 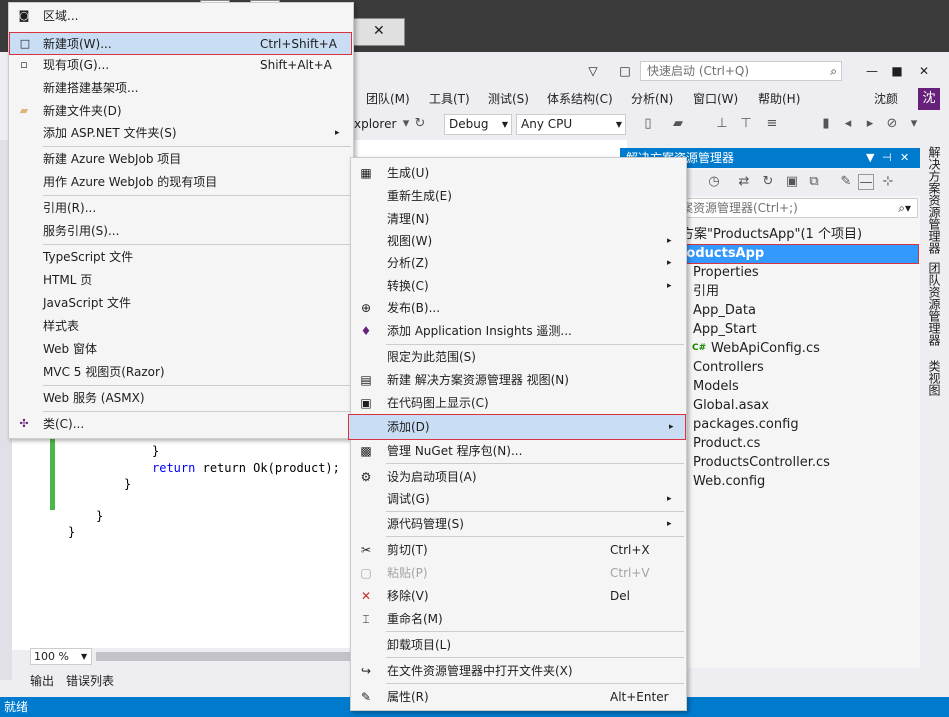 What do you see at coordinates (42, 680) in the screenshot?
I see `tab-output: 输出` at bounding box center [42, 680].